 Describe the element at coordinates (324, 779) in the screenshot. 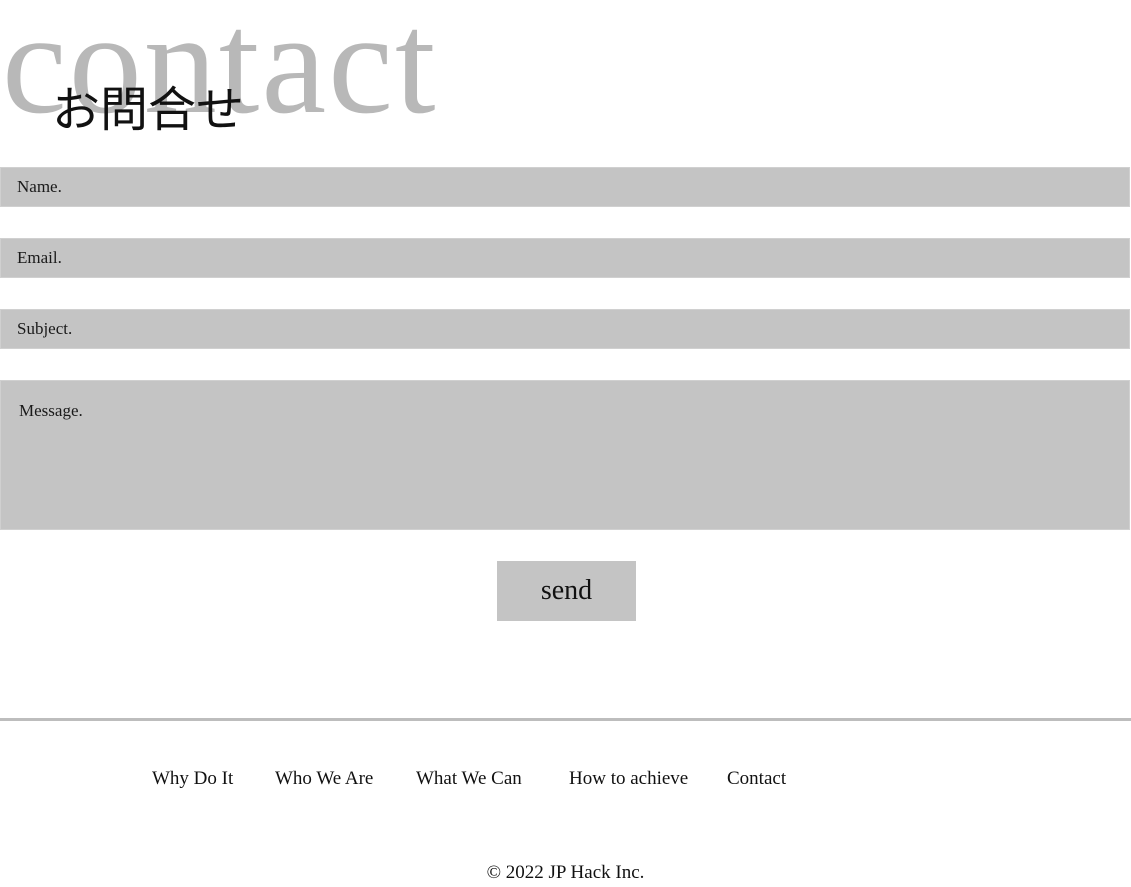

I see `footer-link-who-we-are: Who We Are` at that location.